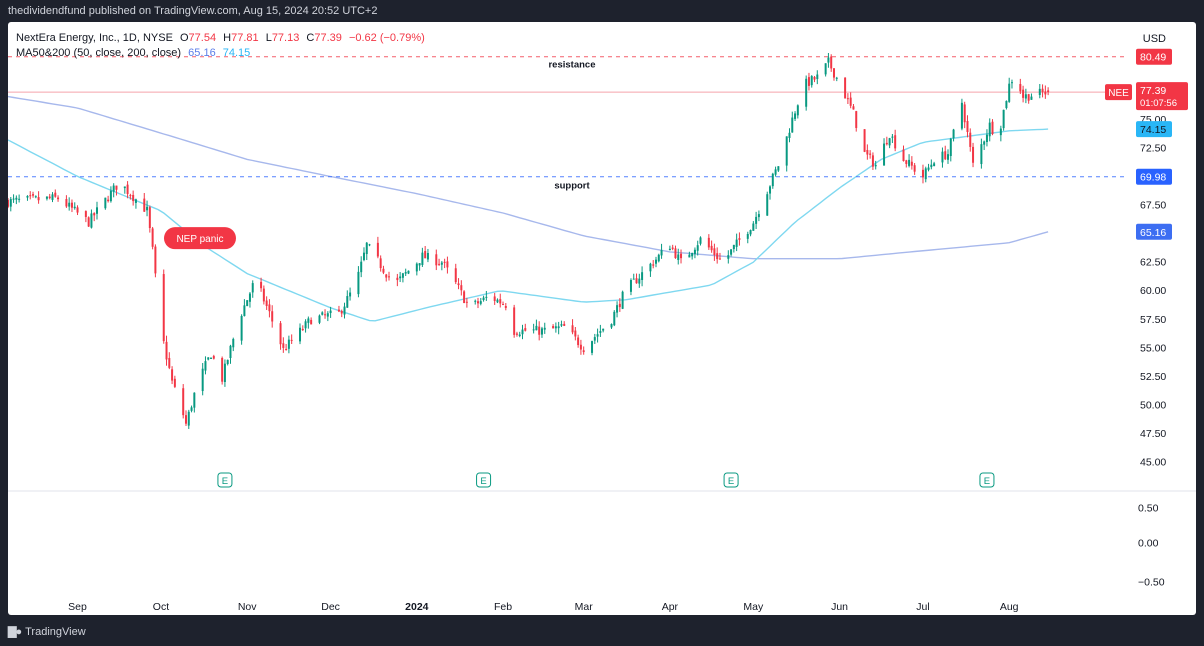 This screenshot has width=1204, height=646. Describe the element at coordinates (94, 38) in the screenshot. I see `legend-symbol: NextEra Energy, Inc., 1D, NYSE` at that location.